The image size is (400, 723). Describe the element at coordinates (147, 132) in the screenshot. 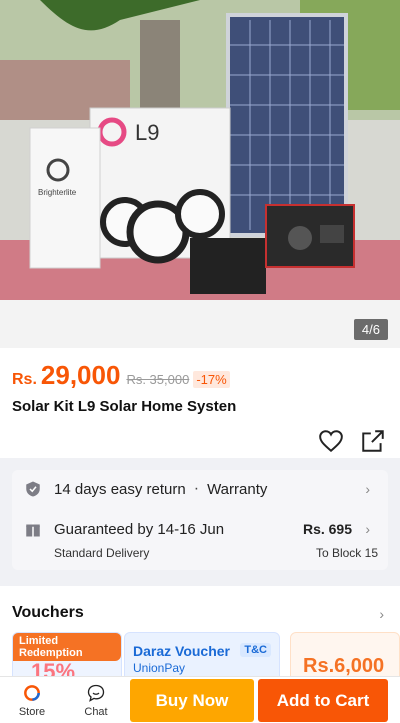

I see `box-label-text: L9` at that location.